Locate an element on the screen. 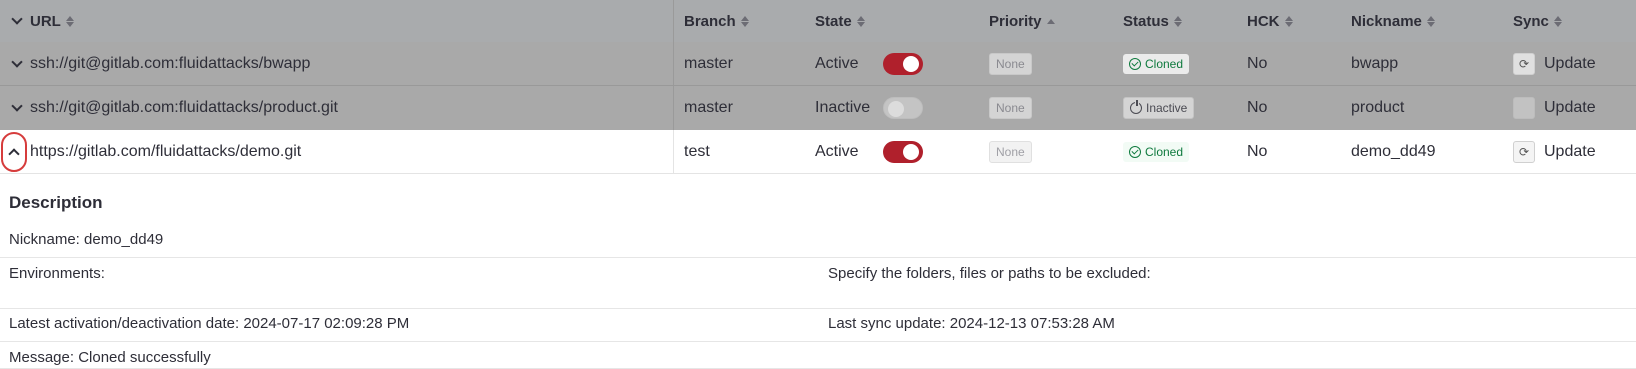  expand-all-toggle is located at coordinates (17, 21).